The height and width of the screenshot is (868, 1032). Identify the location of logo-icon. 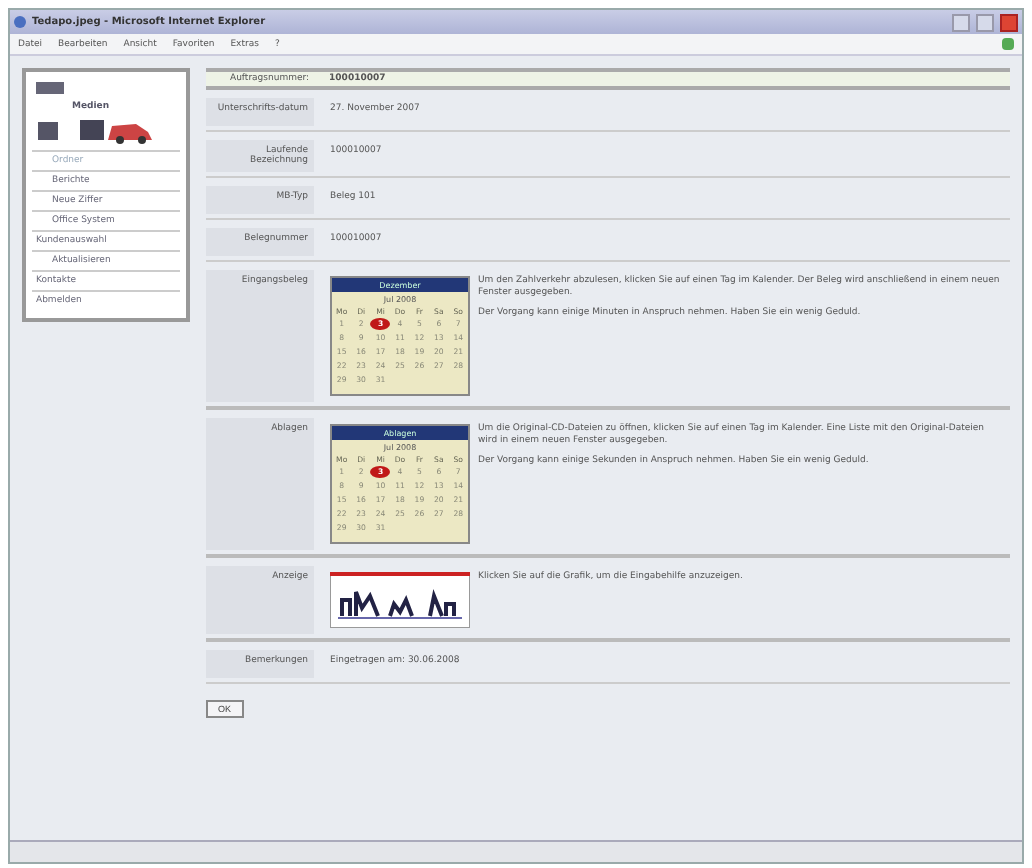
(50, 88).